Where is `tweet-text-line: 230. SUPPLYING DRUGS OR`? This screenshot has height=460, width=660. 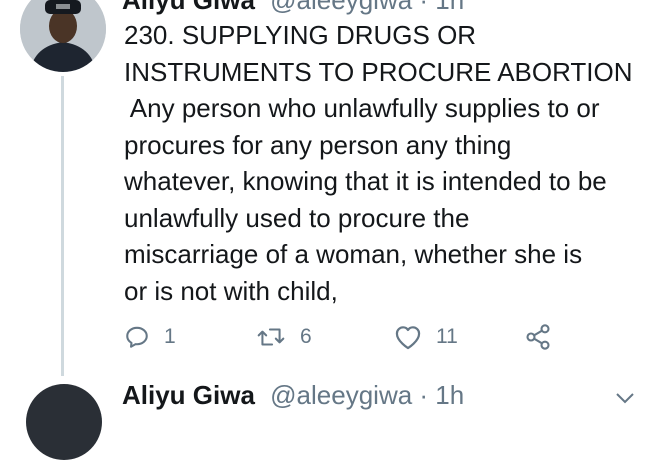 tweet-text-line: 230. SUPPLYING DRUGS OR is located at coordinates (300, 35).